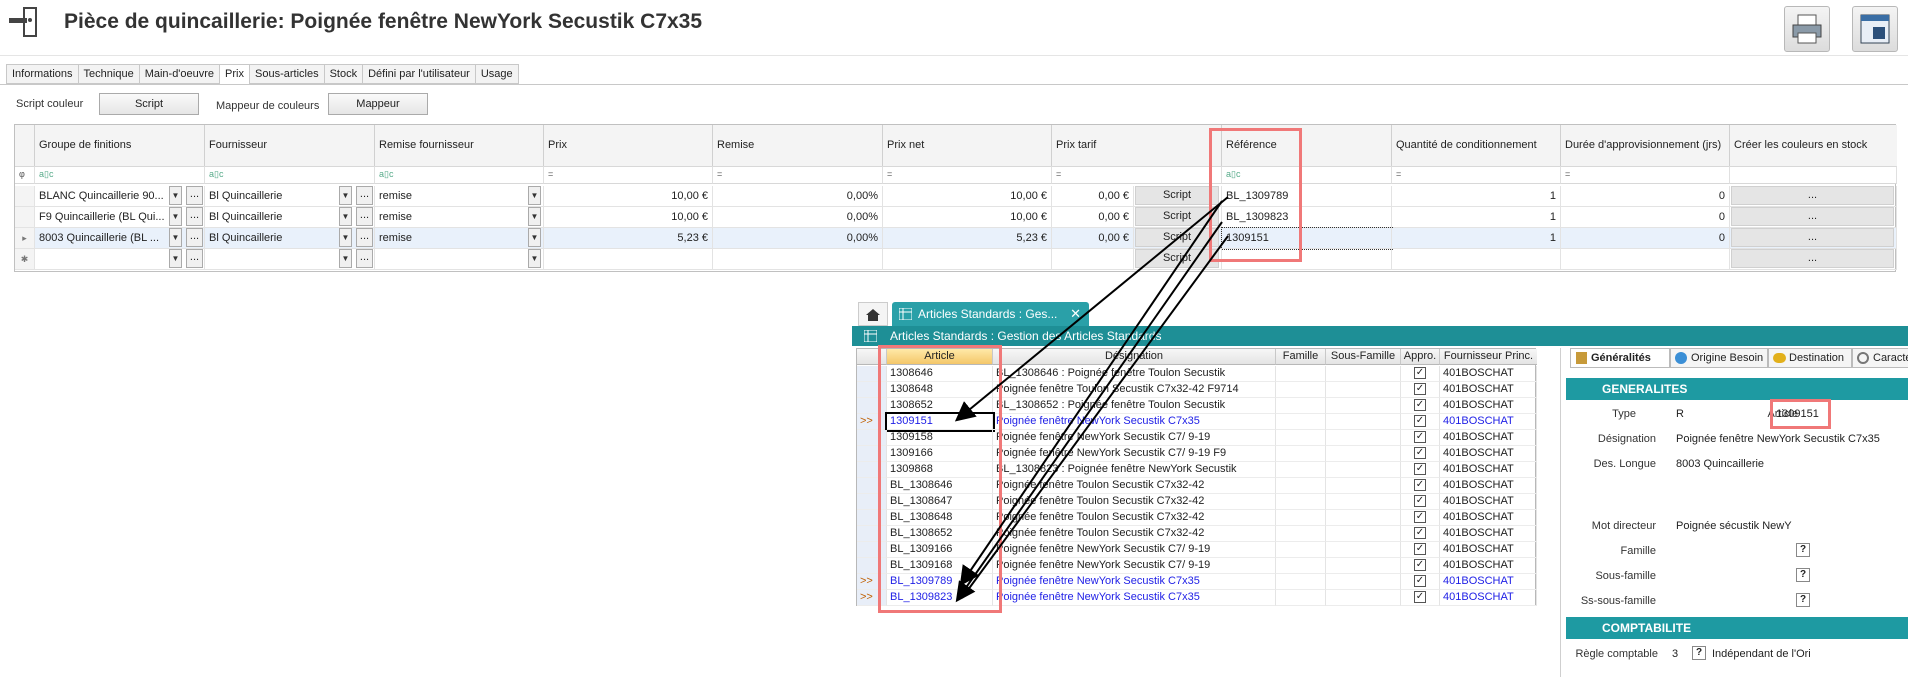 This screenshot has width=1908, height=677. I want to click on arrow-bl1309789, so click(1091, 393).